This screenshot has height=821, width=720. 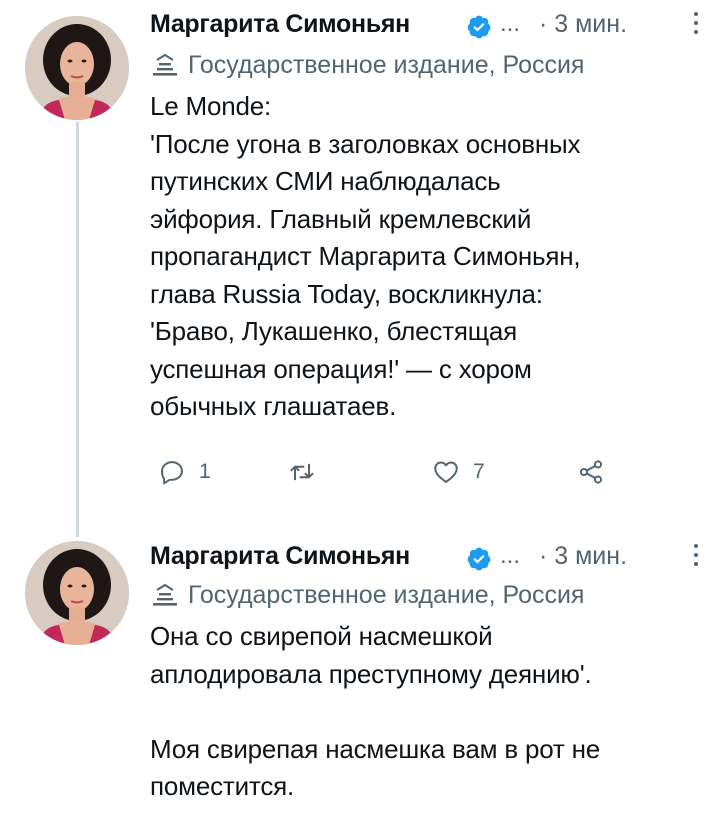 I want to click on tweet-text-line: Моя свирепая насмешка вам в рот не, so click(x=375, y=748).